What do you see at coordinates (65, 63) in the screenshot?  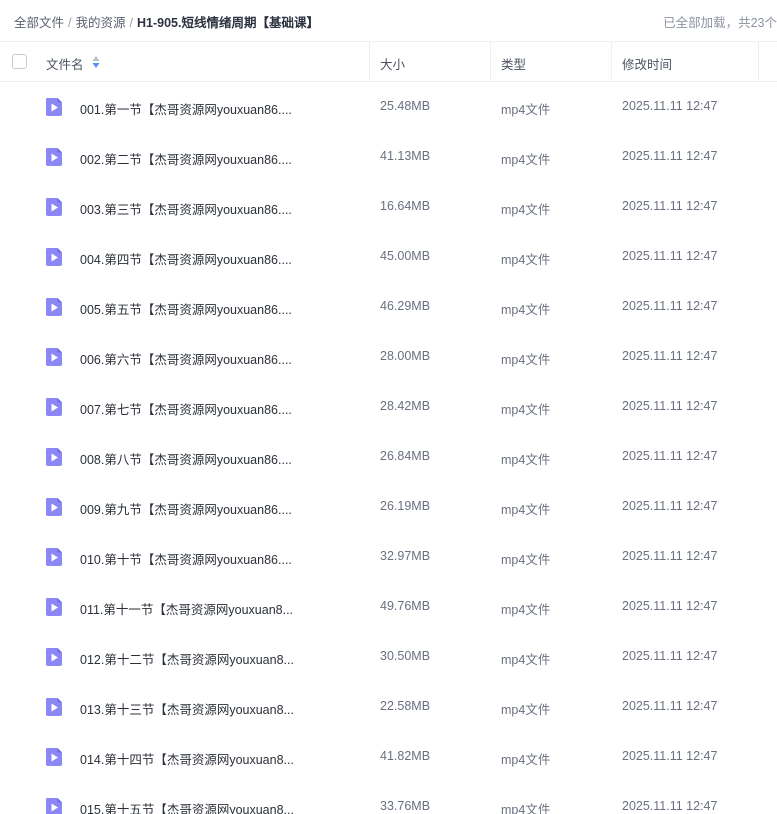 I see `column-header-name: 文件名` at bounding box center [65, 63].